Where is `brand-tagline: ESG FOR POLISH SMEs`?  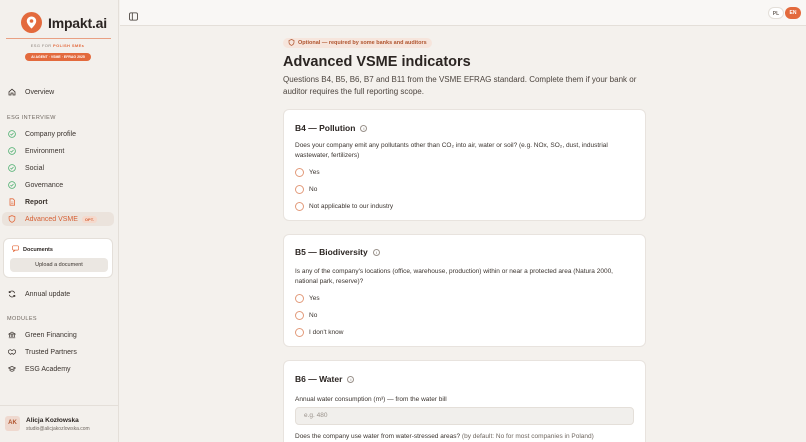 brand-tagline: ESG FOR POLISH SMEs is located at coordinates (57, 45).